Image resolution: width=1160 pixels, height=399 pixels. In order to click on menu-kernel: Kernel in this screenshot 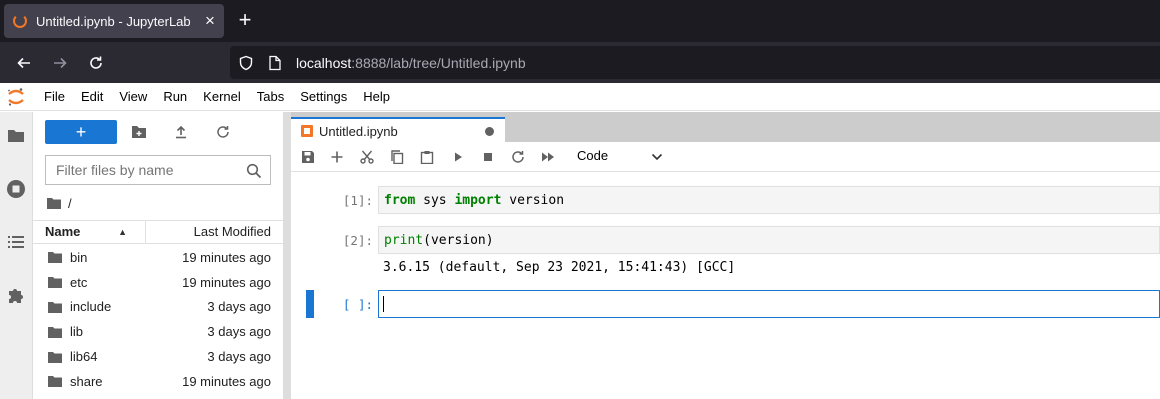, I will do `click(222, 97)`.